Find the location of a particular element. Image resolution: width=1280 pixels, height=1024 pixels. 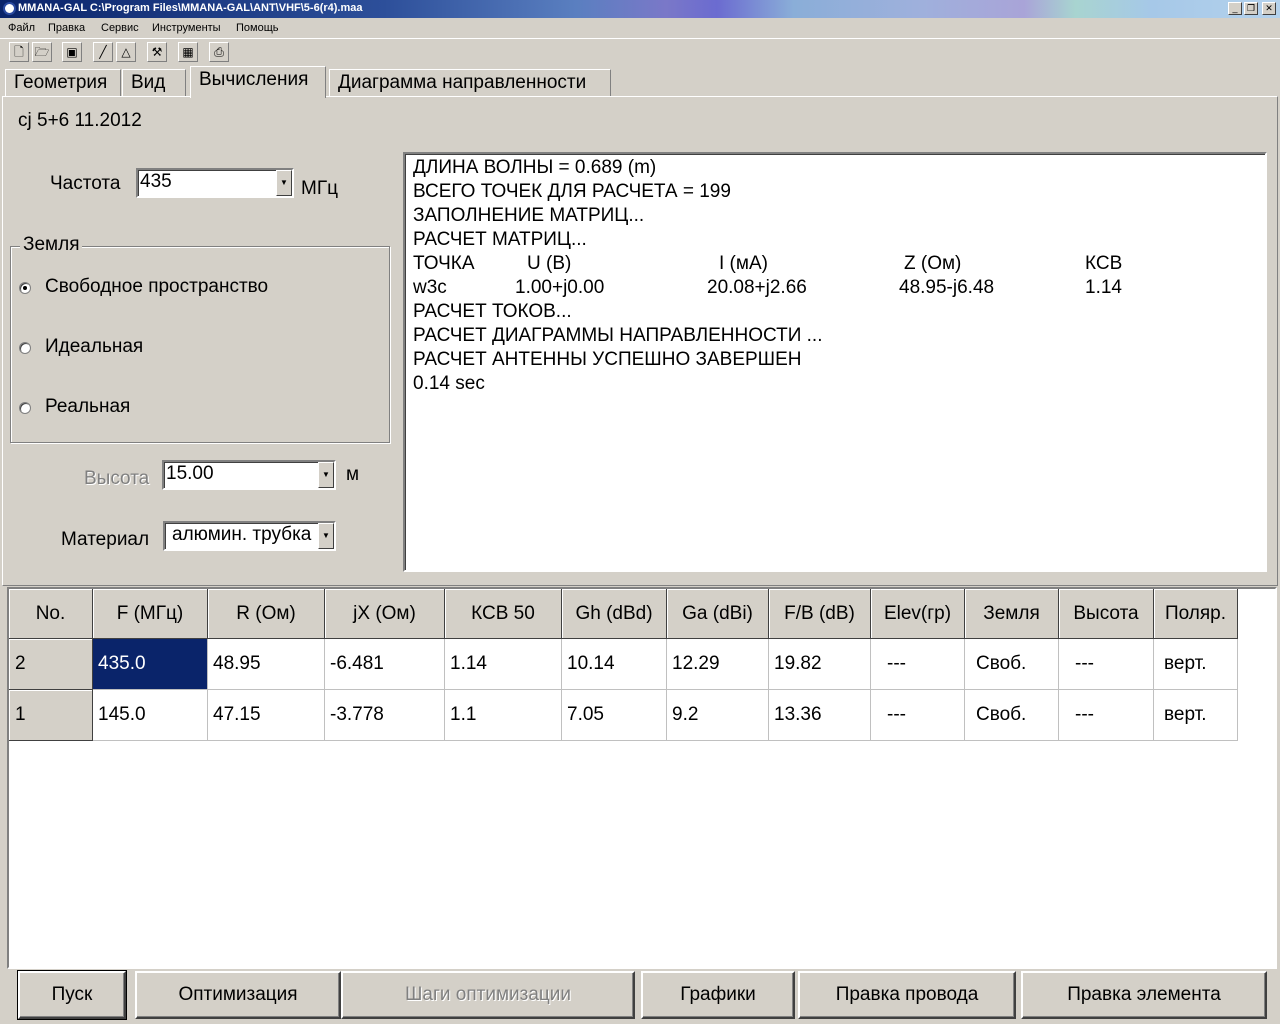

table-cell-swr50: 1.14 is located at coordinates (503, 664).